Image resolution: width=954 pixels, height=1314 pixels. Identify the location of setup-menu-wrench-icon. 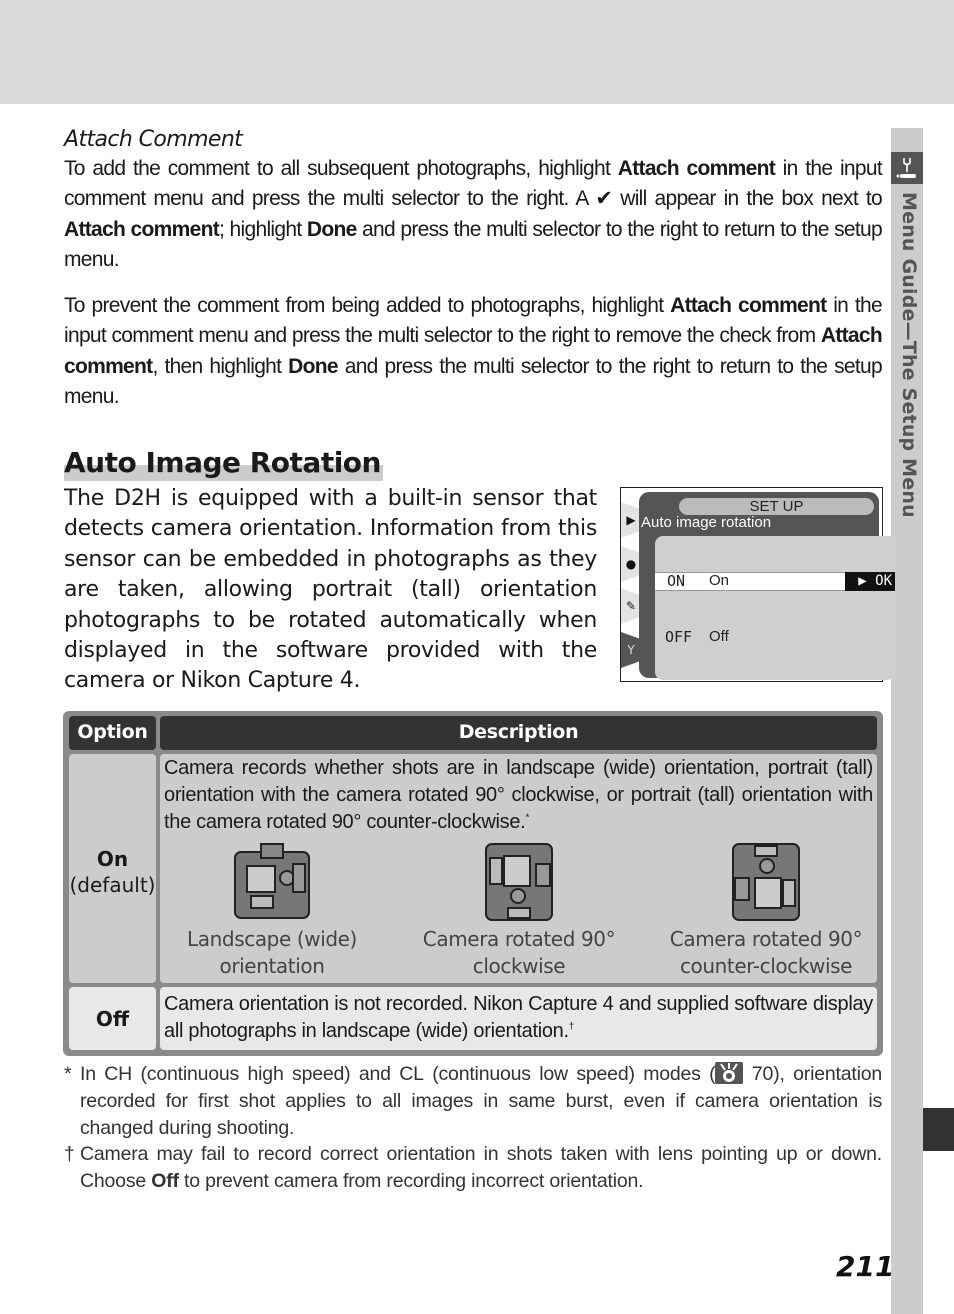
(907, 168).